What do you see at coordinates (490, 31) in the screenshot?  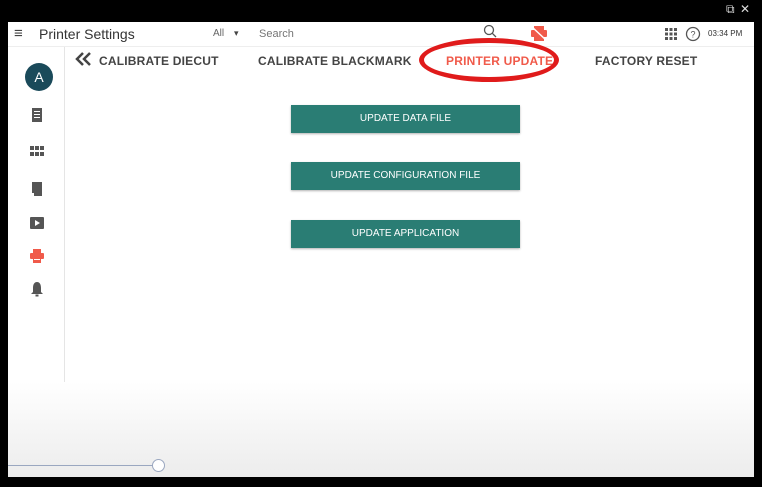 I see `search-icon` at bounding box center [490, 31].